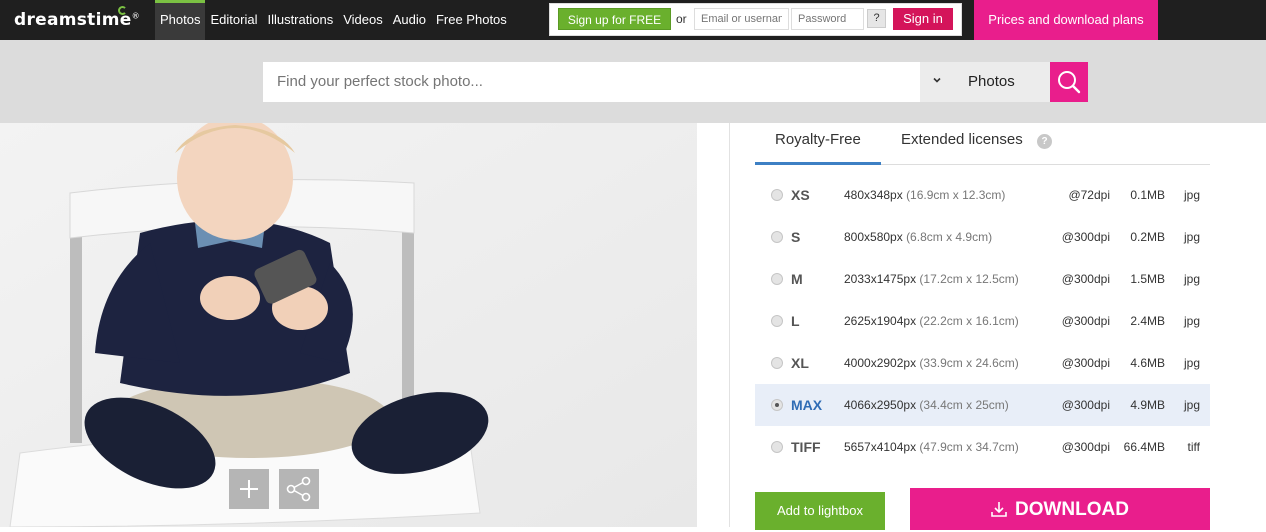 Image resolution: width=1266 pixels, height=532 pixels. Describe the element at coordinates (806, 447) in the screenshot. I see `size-name: TIFF` at that location.